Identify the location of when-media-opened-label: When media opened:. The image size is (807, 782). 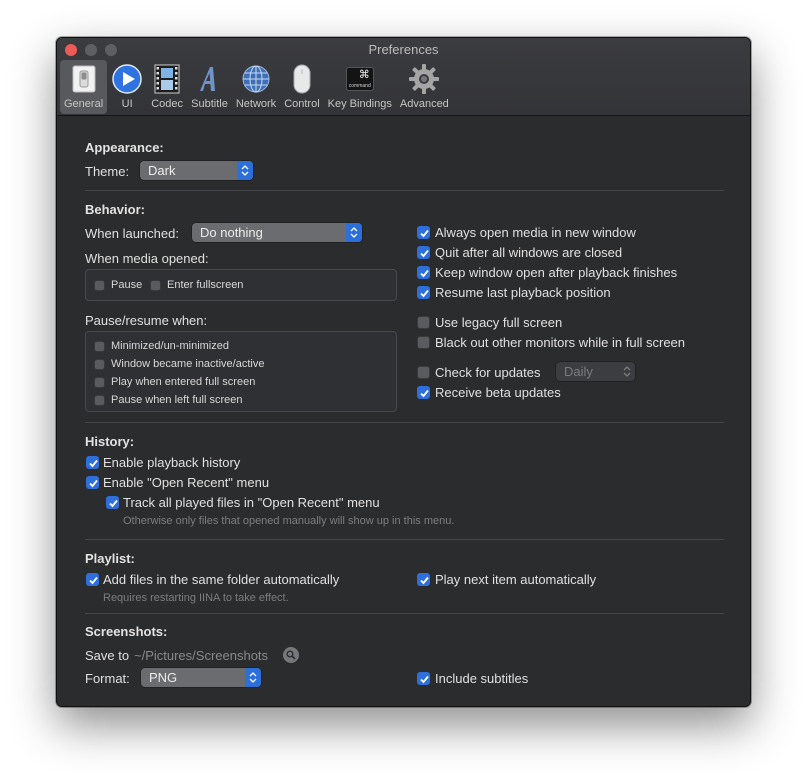
(147, 258).